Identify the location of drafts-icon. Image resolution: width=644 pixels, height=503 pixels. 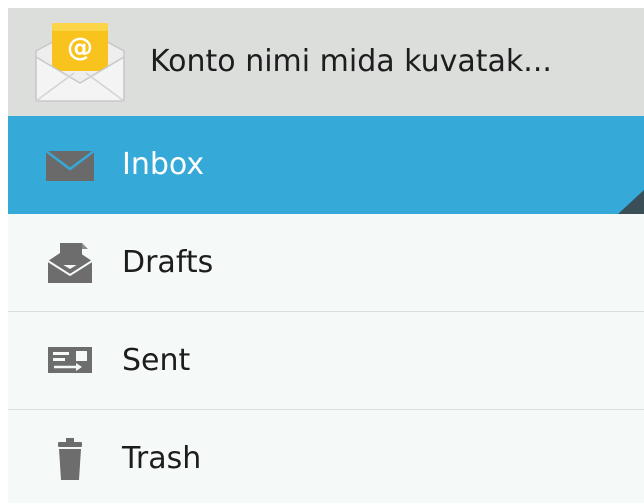
(70, 263).